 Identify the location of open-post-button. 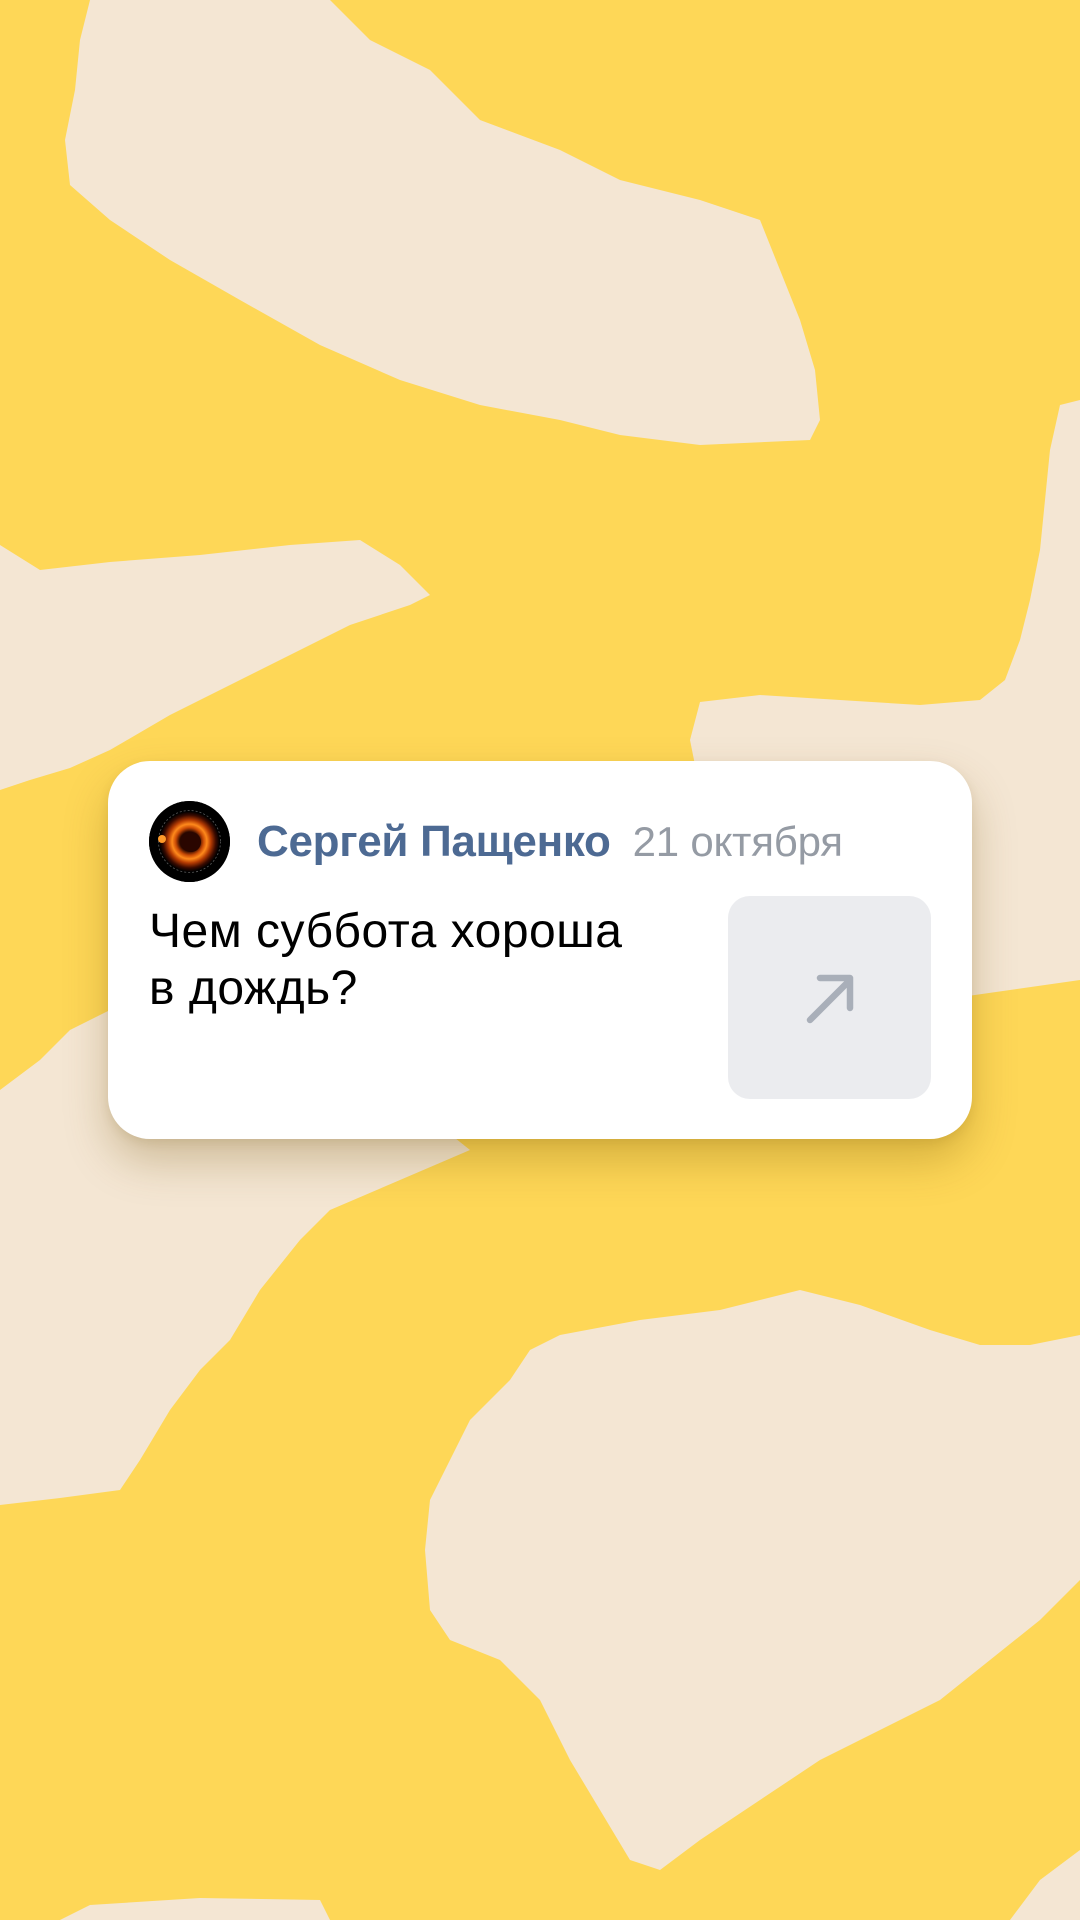
(829, 997).